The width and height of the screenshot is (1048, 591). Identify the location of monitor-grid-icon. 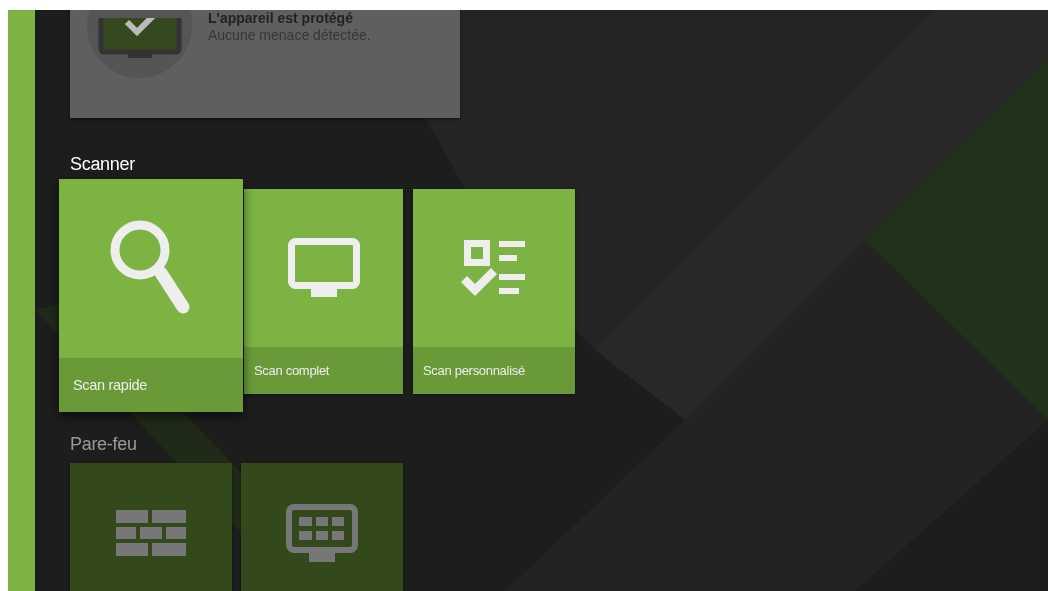
(322, 533).